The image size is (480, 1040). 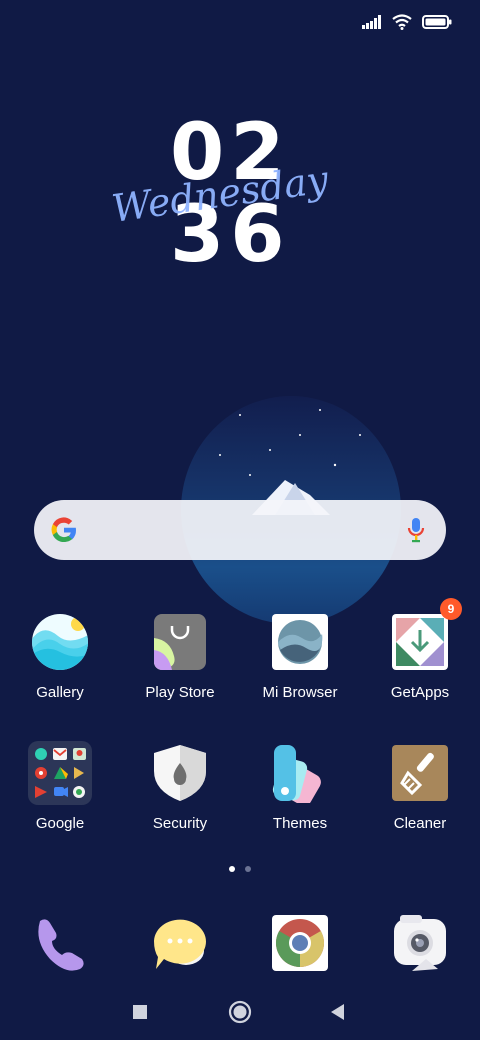 I want to click on battery-icon, so click(x=437, y=22).